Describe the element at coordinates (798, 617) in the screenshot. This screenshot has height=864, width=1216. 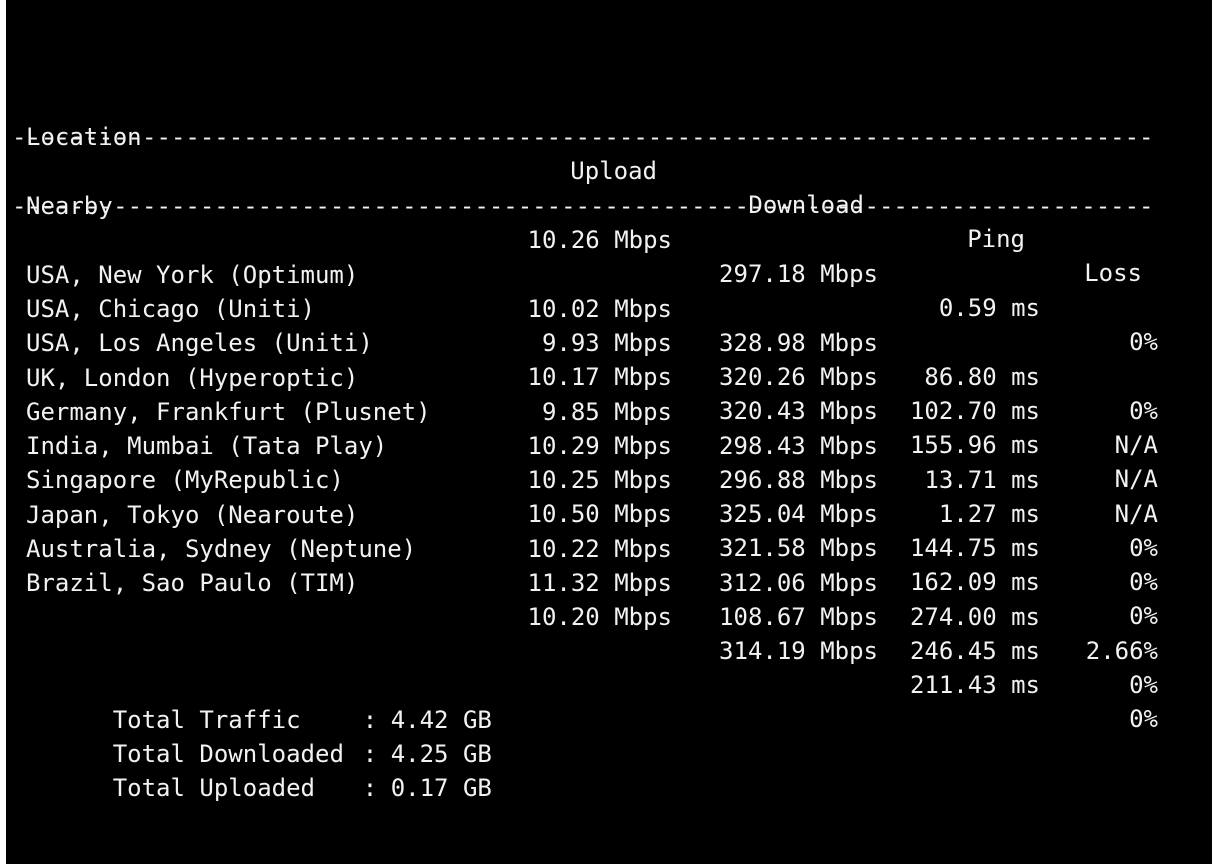
I see `row-download: 108.67 Mbps` at that location.